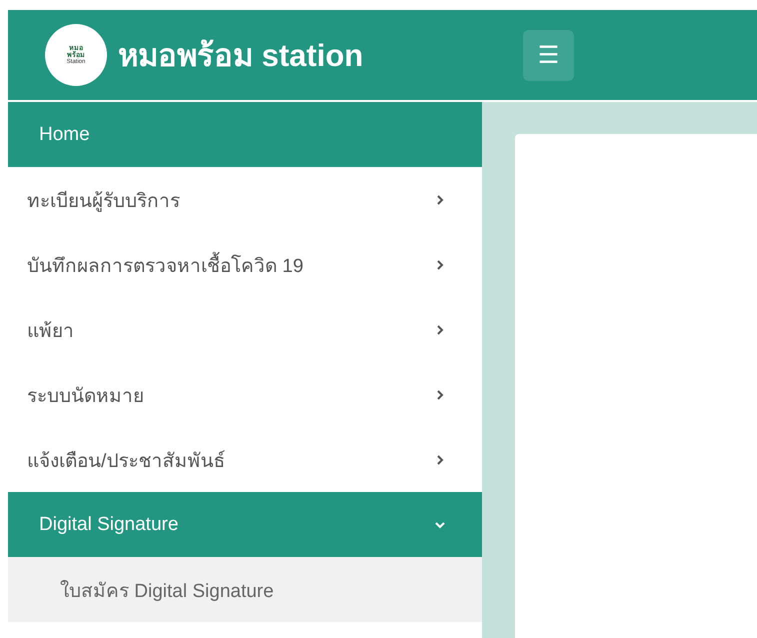  What do you see at coordinates (245, 524) in the screenshot?
I see `sidebar-item: Digital Signature` at bounding box center [245, 524].